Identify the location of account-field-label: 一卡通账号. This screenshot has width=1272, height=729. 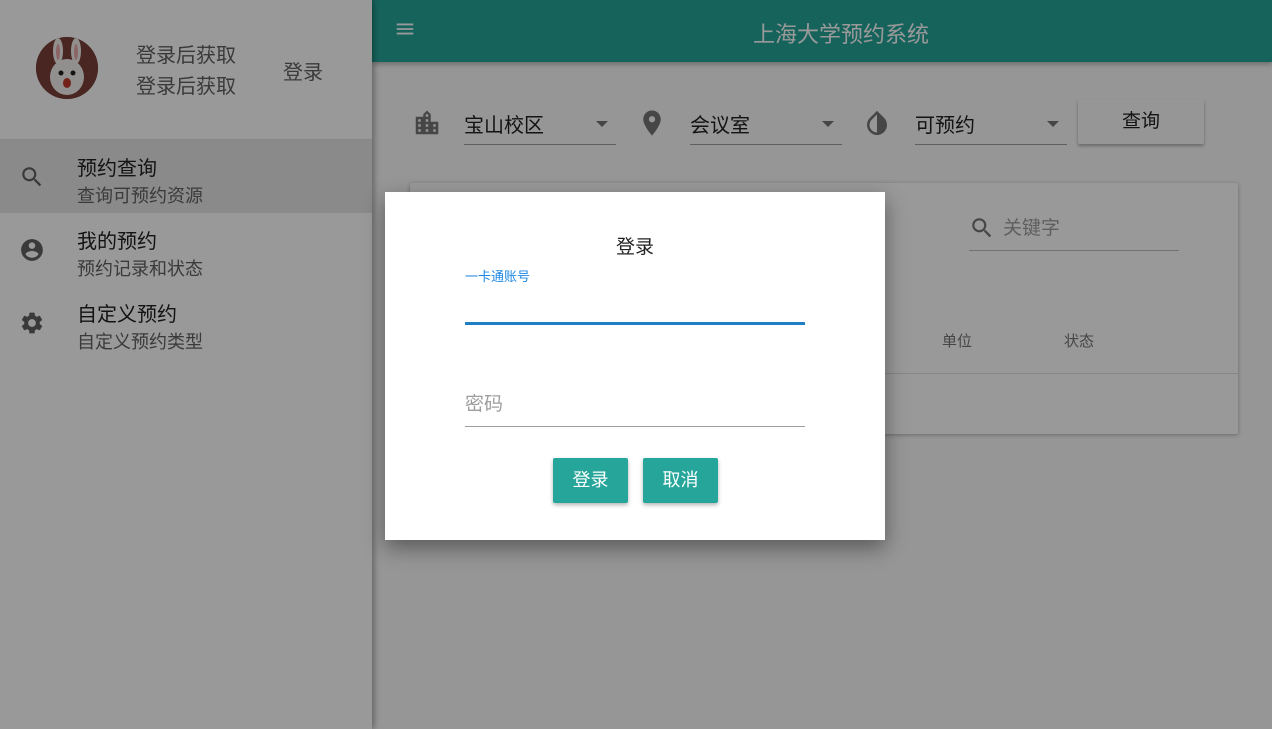
(498, 277).